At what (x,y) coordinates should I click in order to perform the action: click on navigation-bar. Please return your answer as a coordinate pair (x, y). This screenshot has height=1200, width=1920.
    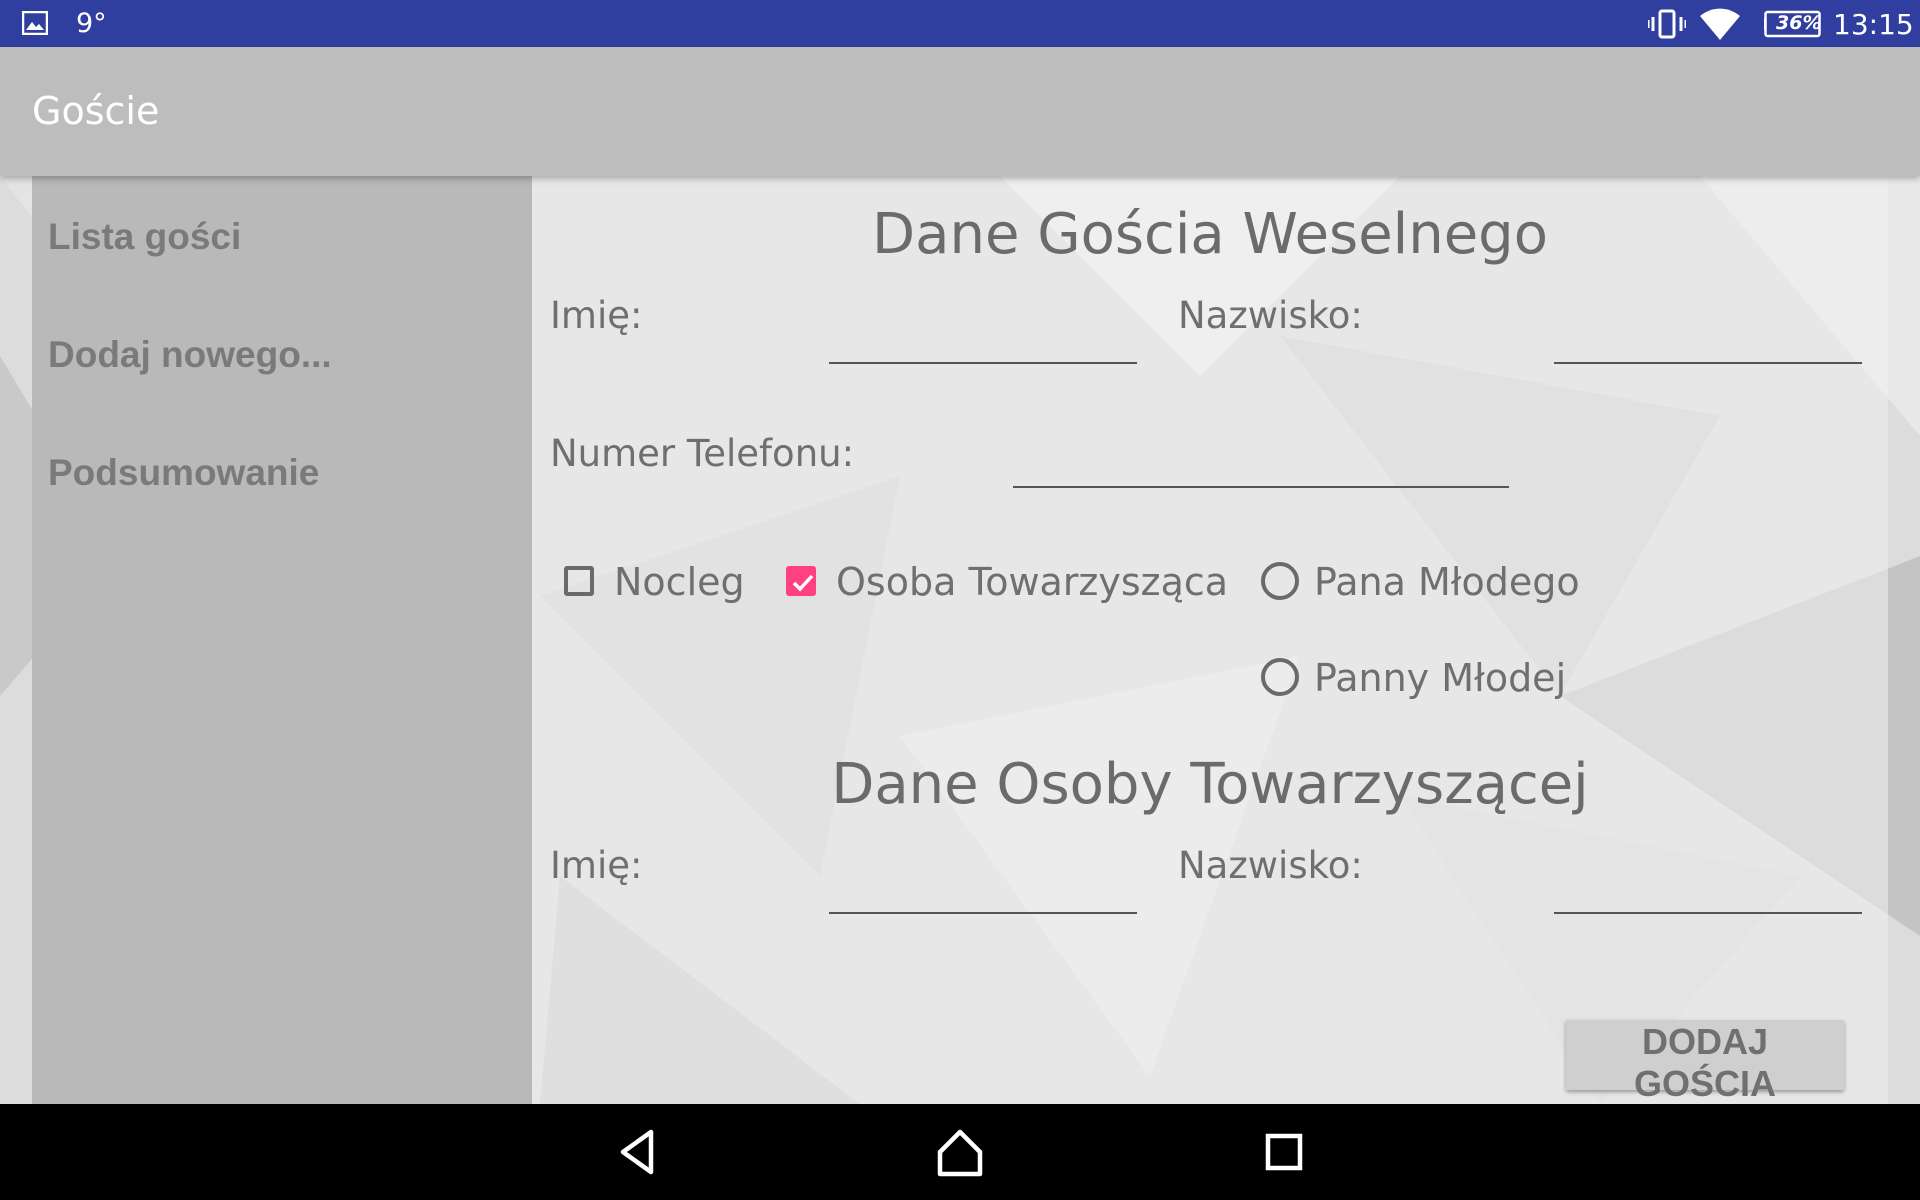
    Looking at the image, I should click on (960, 1152).